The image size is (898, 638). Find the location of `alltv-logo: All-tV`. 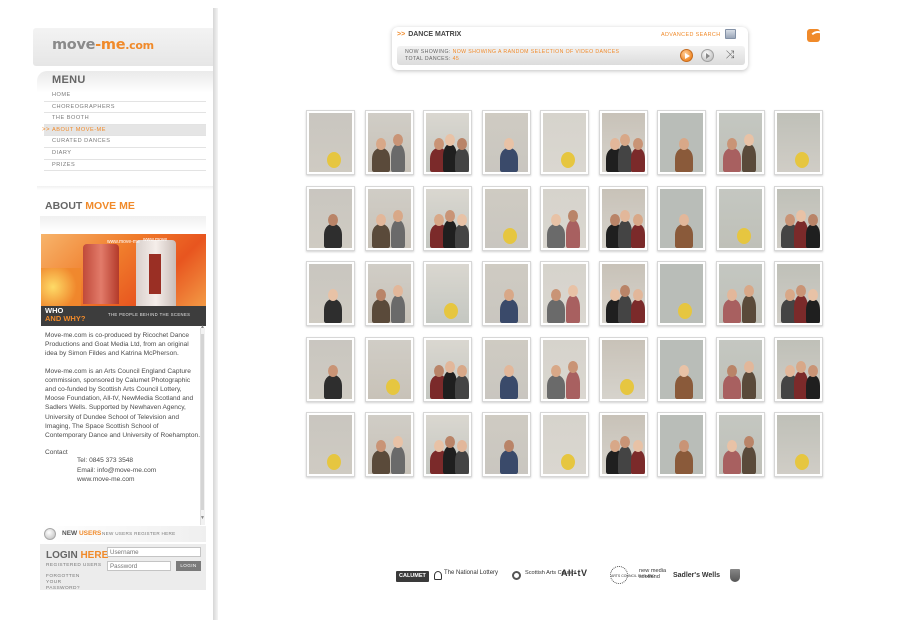

alltv-logo: All-tV is located at coordinates (574, 573).